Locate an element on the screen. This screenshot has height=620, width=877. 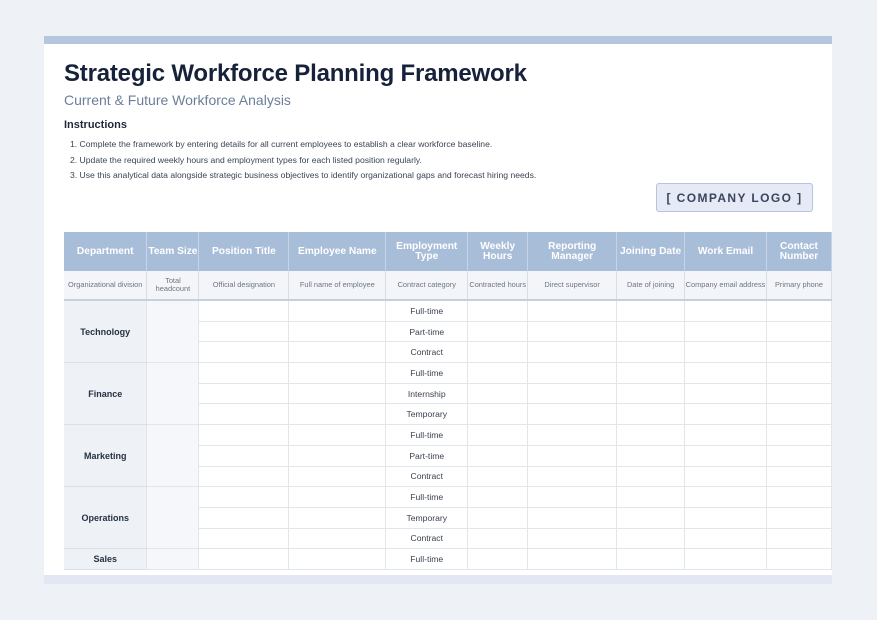
company-logo-placeholder: [ COMPANY LOGO ] is located at coordinates (734, 197).